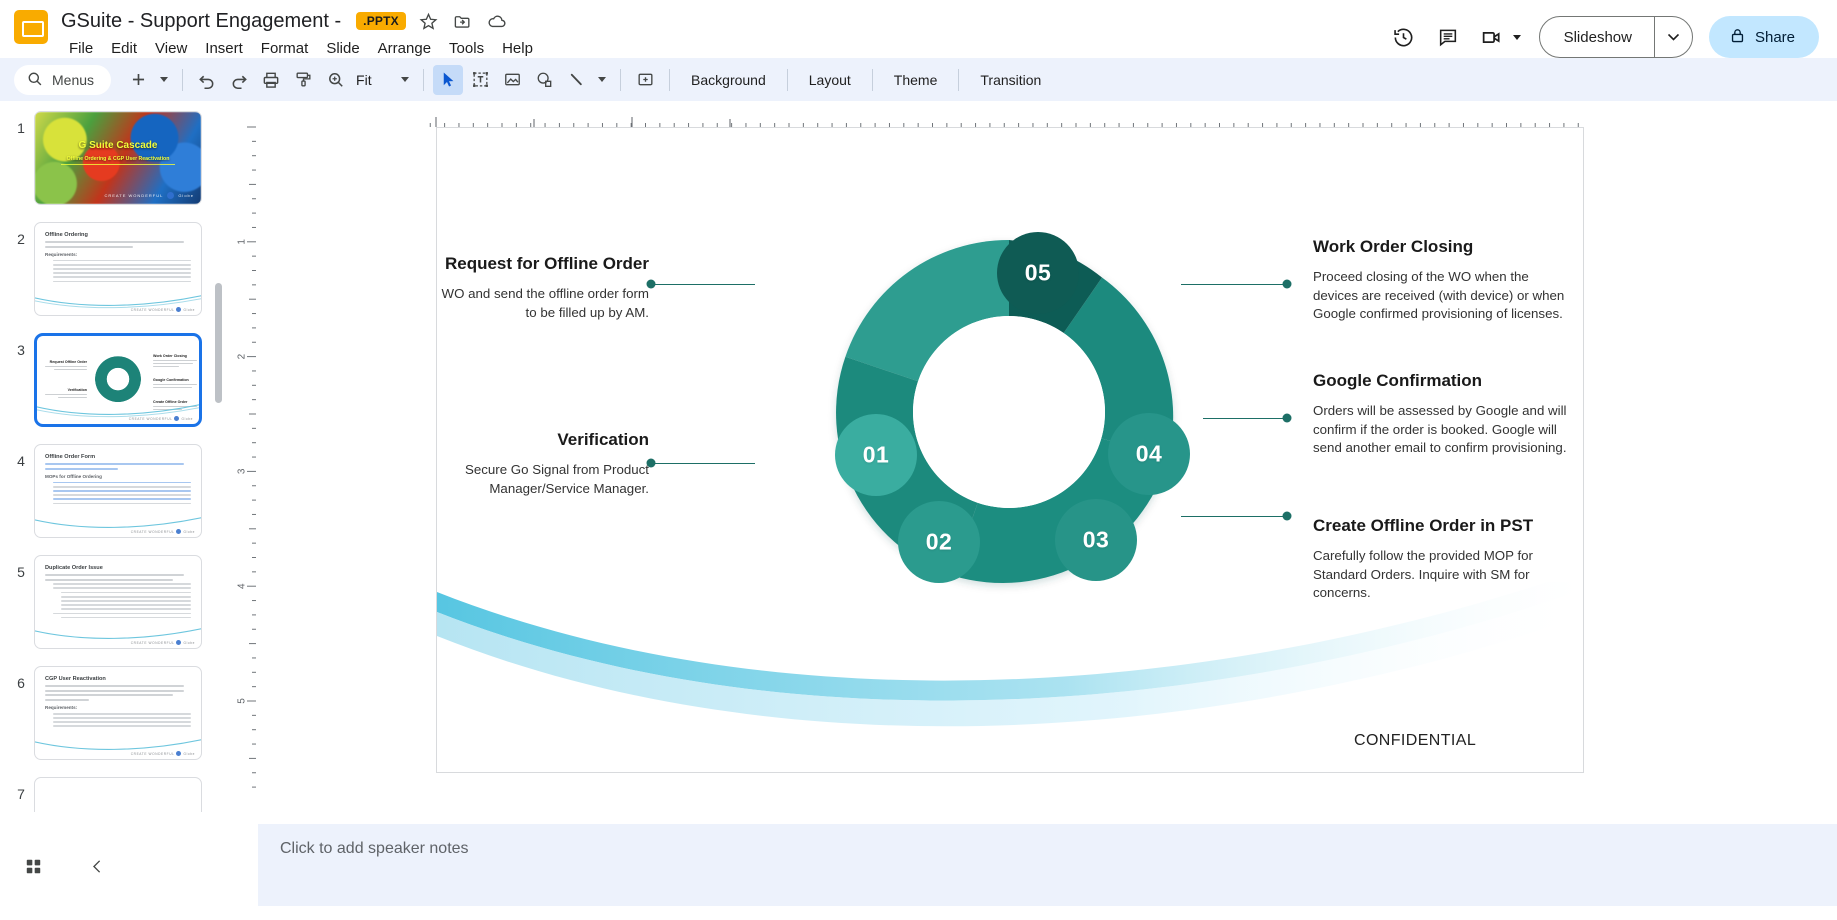  What do you see at coordinates (66, 394) in the screenshot?
I see `thumb-callout-left-2: Verification` at bounding box center [66, 394].